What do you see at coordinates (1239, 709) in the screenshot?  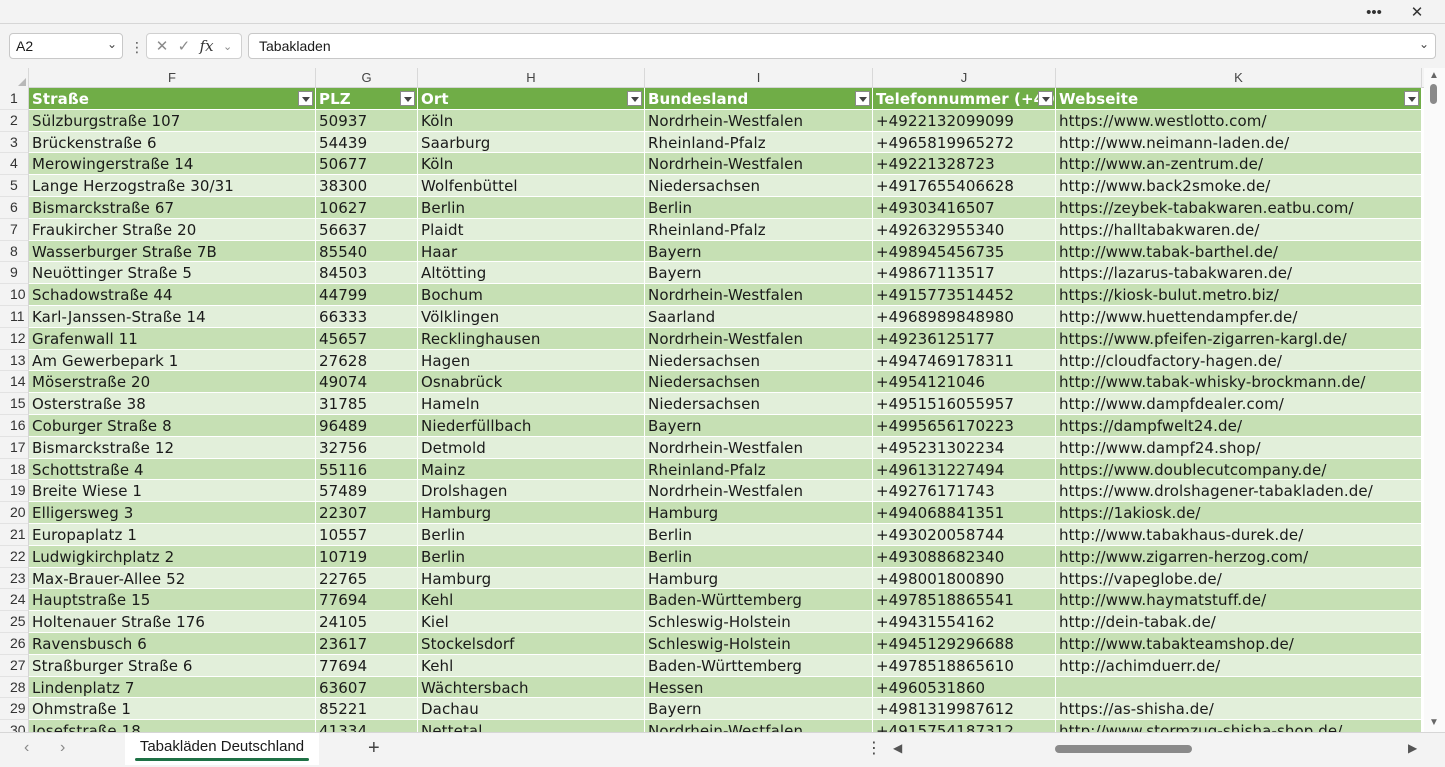 I see `table-cell: https://as-shisha.de/` at bounding box center [1239, 709].